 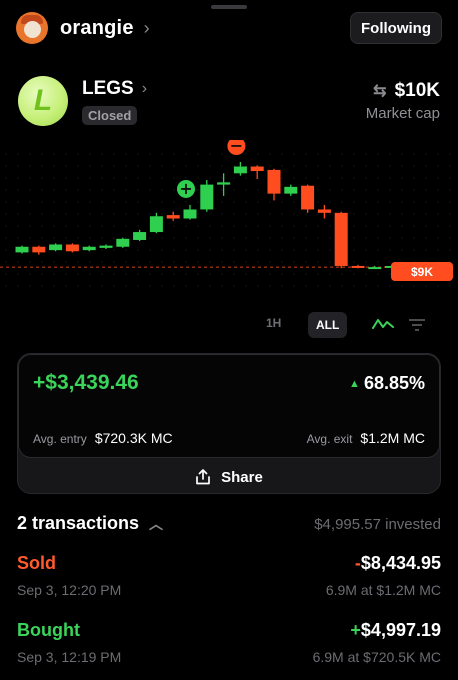 What do you see at coordinates (229, 7) in the screenshot?
I see `sheet-grabber` at bounding box center [229, 7].